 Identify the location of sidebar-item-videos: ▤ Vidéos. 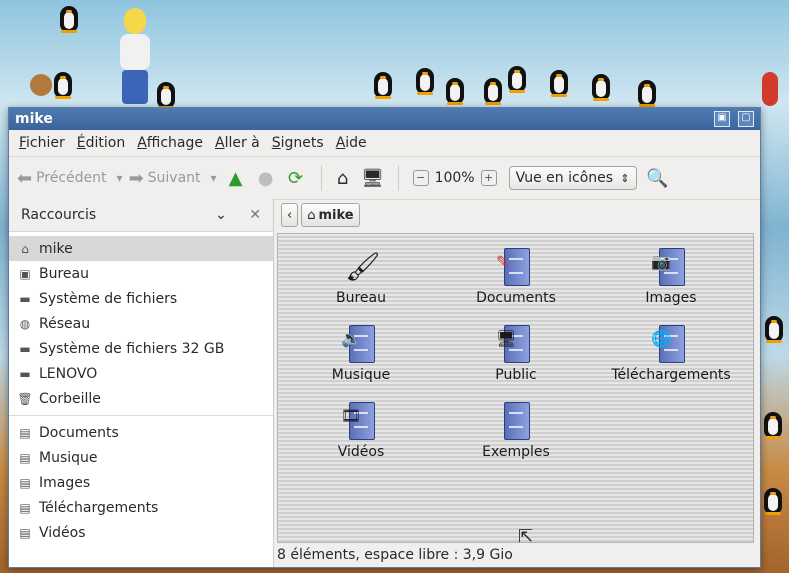
(141, 532).